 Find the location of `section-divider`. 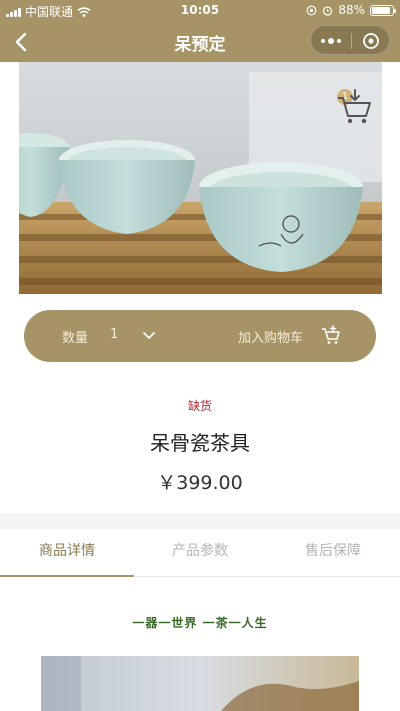

section-divider is located at coordinates (200, 521).